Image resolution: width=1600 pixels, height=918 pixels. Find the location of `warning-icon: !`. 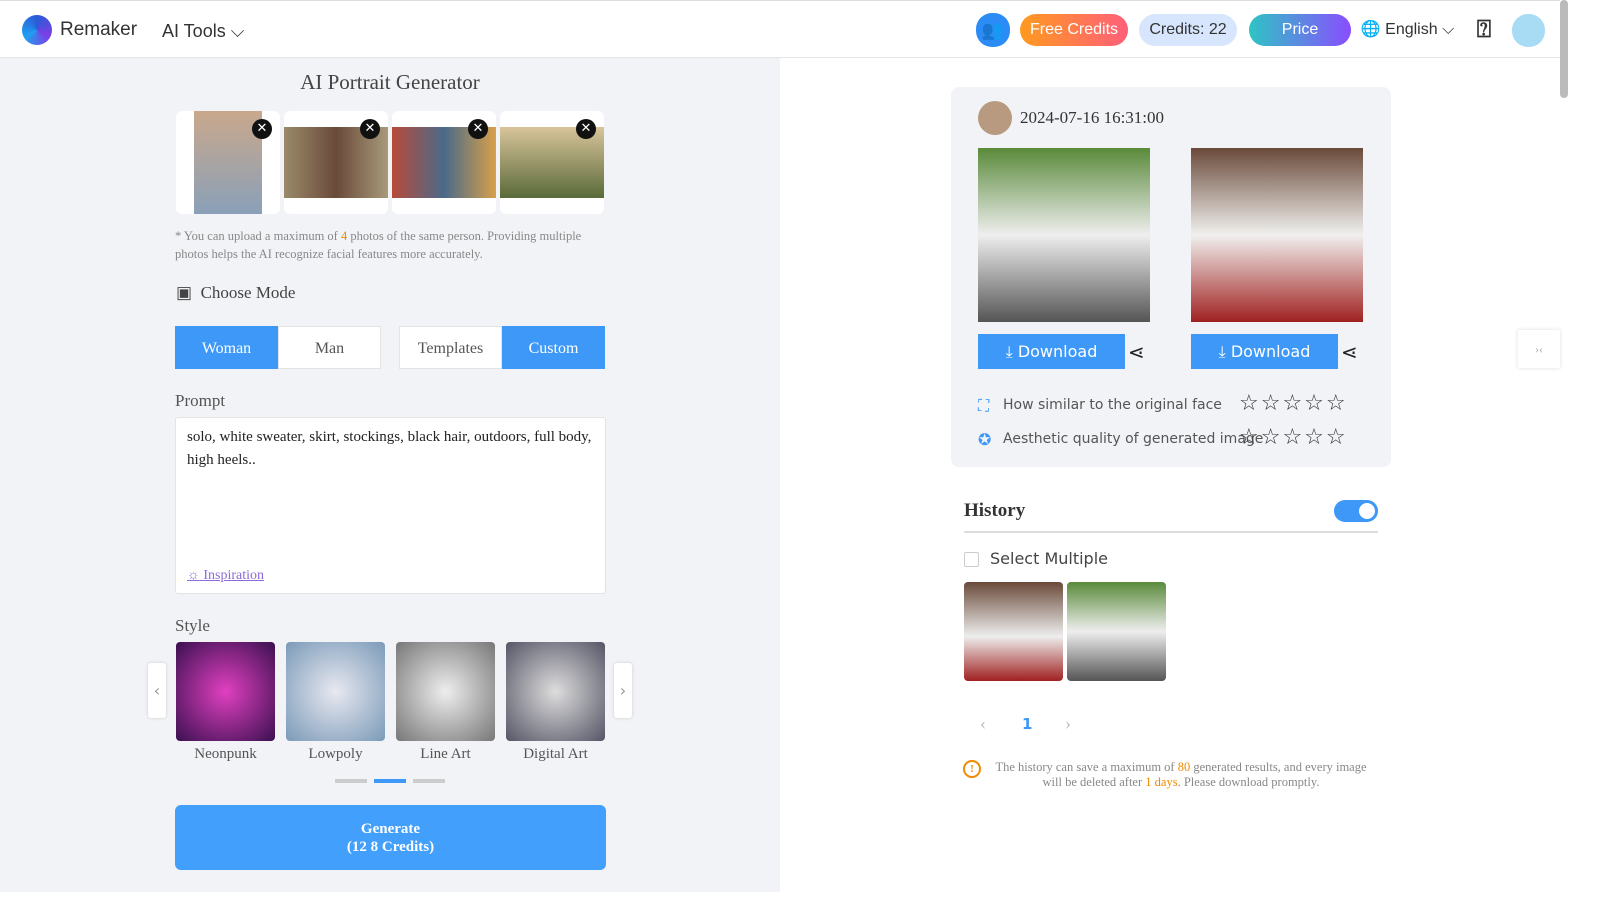

warning-icon: ! is located at coordinates (972, 769).